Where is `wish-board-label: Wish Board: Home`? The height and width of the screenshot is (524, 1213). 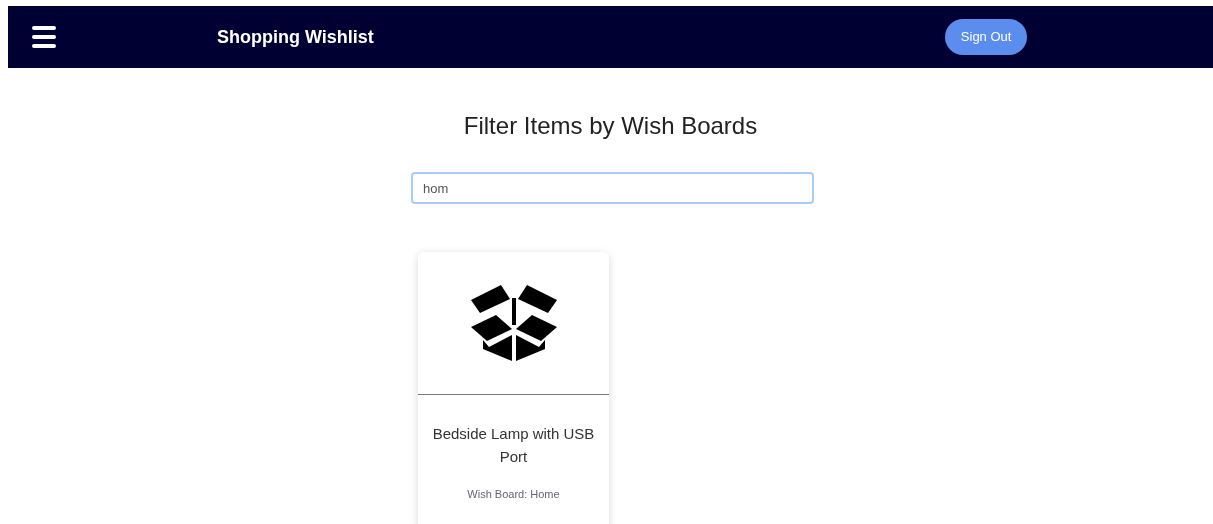 wish-board-label: Wish Board: Home is located at coordinates (513, 494).